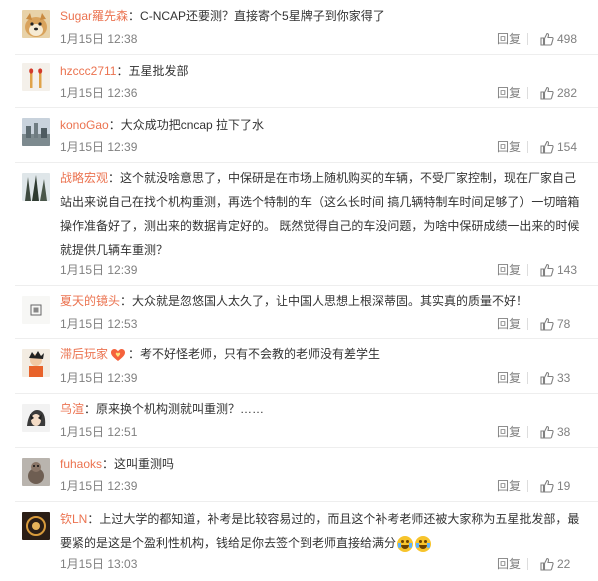 This screenshot has height=581, width=598. What do you see at coordinates (90, 301) in the screenshot?
I see `username: 夏天的镜头` at bounding box center [90, 301].